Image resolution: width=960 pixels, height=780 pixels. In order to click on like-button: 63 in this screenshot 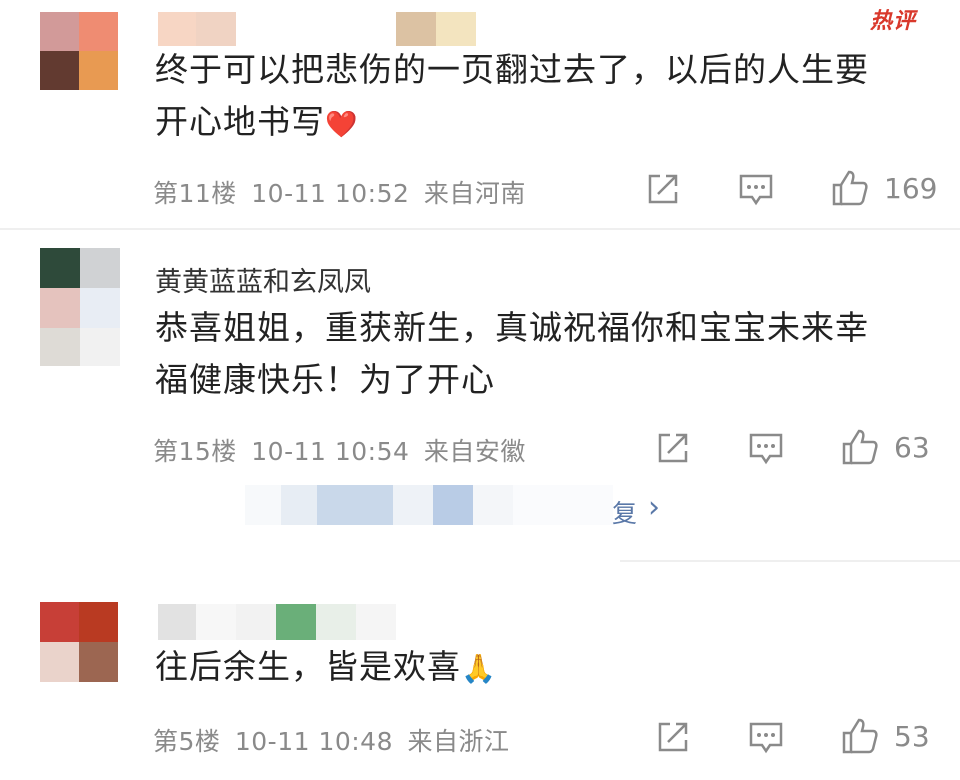, I will do `click(885, 447)`.